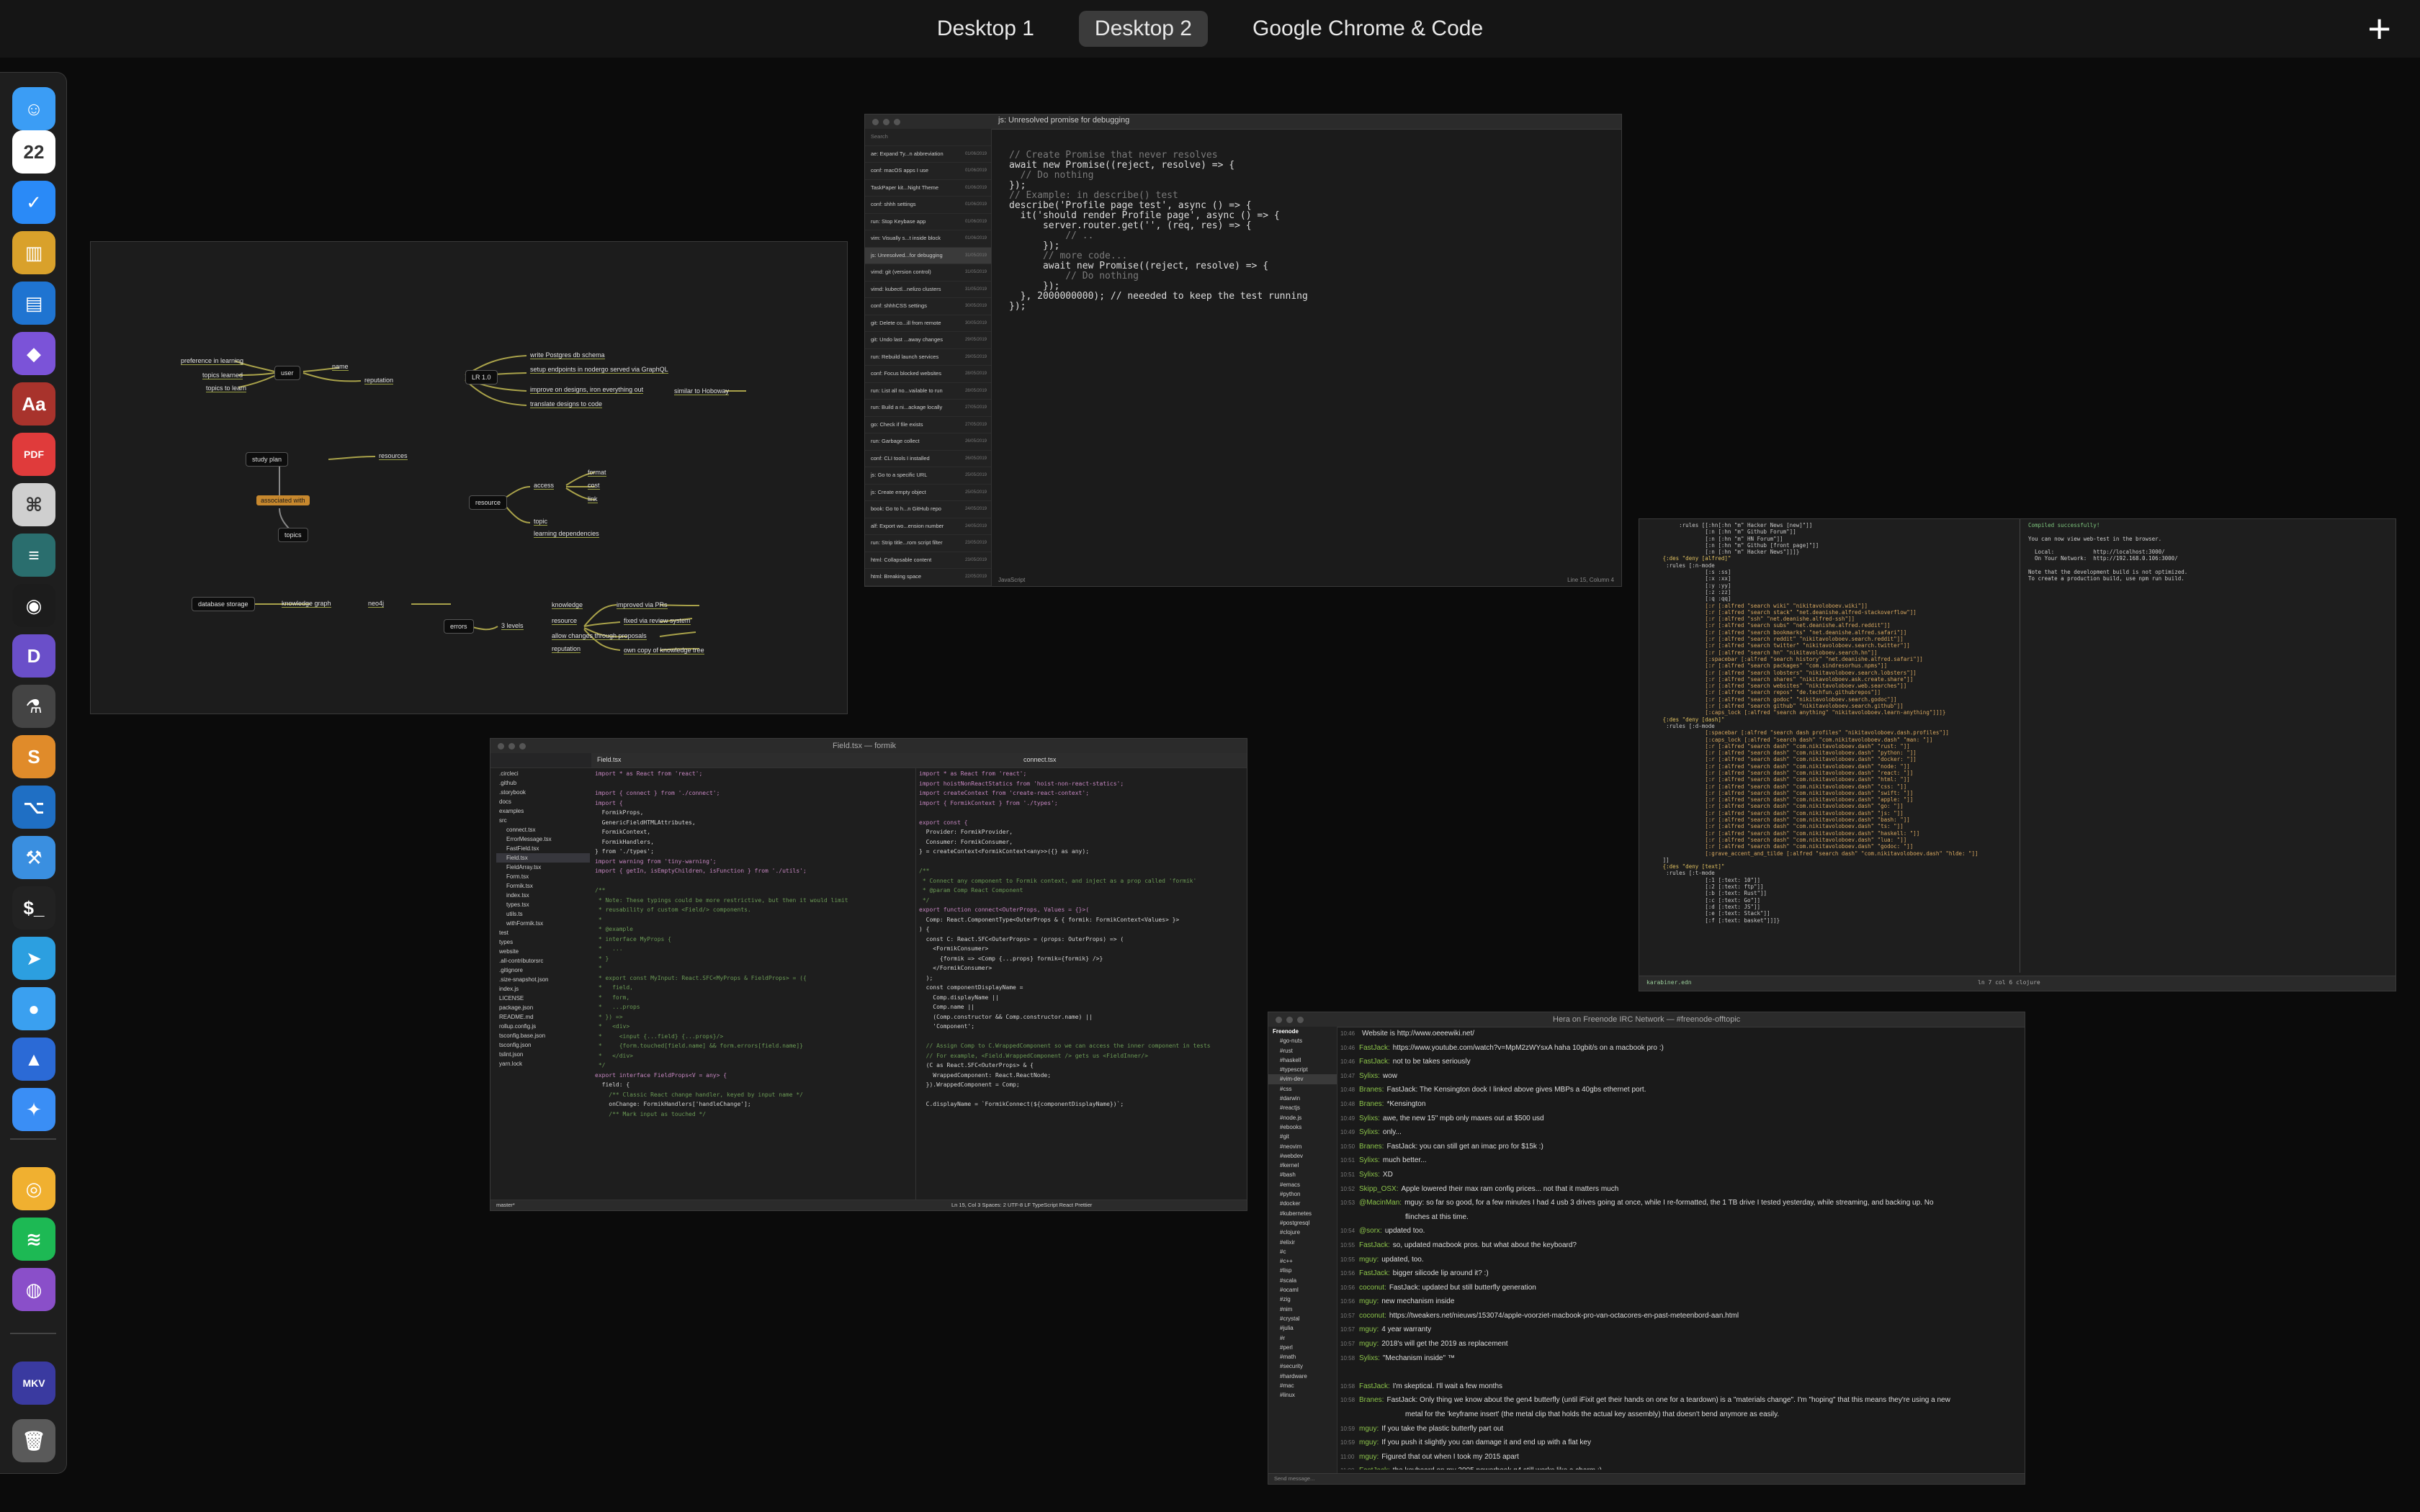 The image size is (2420, 1512). I want to click on note-list-item: git: Undo last ...away changes 29/05/2019, so click(928, 340).